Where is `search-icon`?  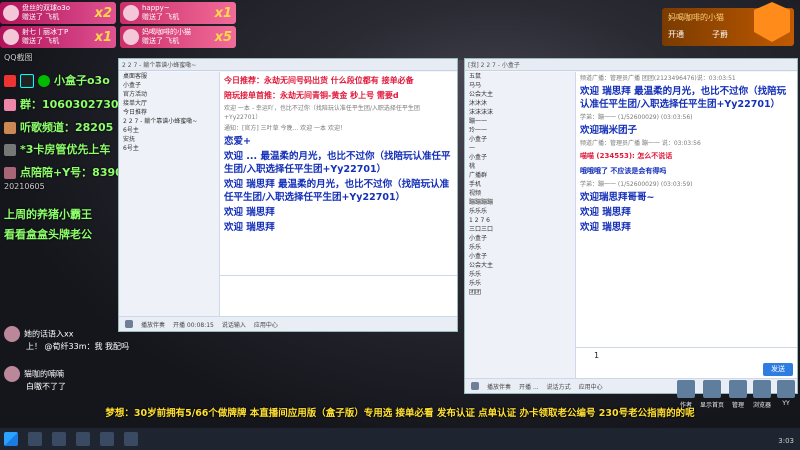
search-icon is located at coordinates (35, 439).